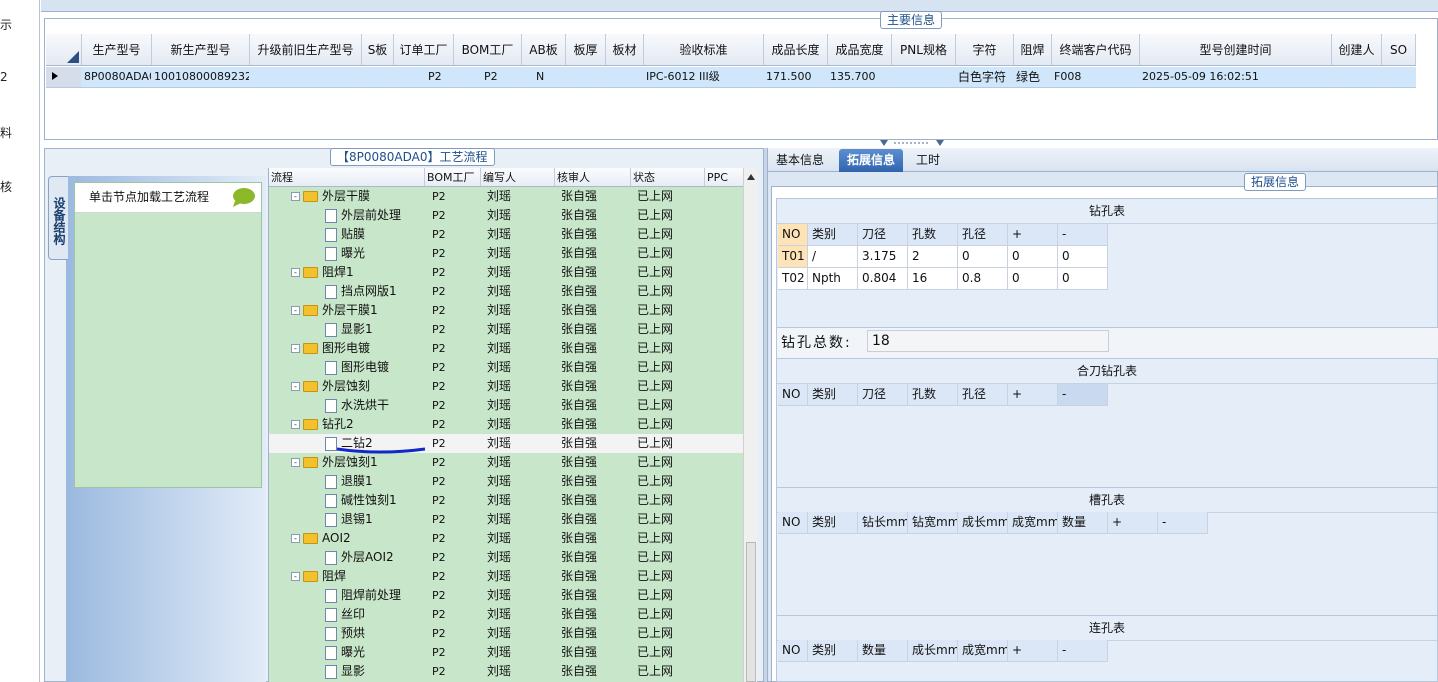 This screenshot has height=682, width=1438. Describe the element at coordinates (347, 538) in the screenshot. I see `tree-node-cell: - AOI2` at that location.